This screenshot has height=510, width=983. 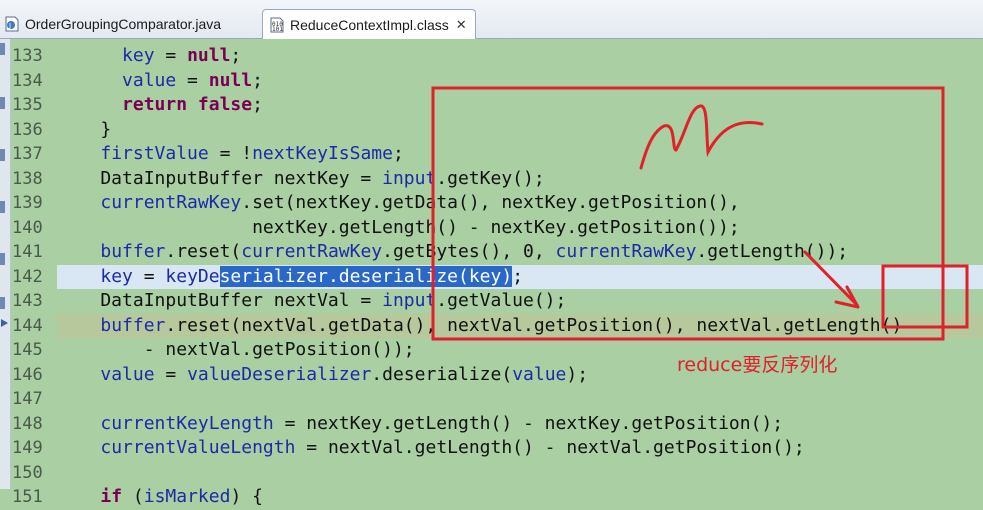 I want to click on code-token: if, so click(x=111, y=496).